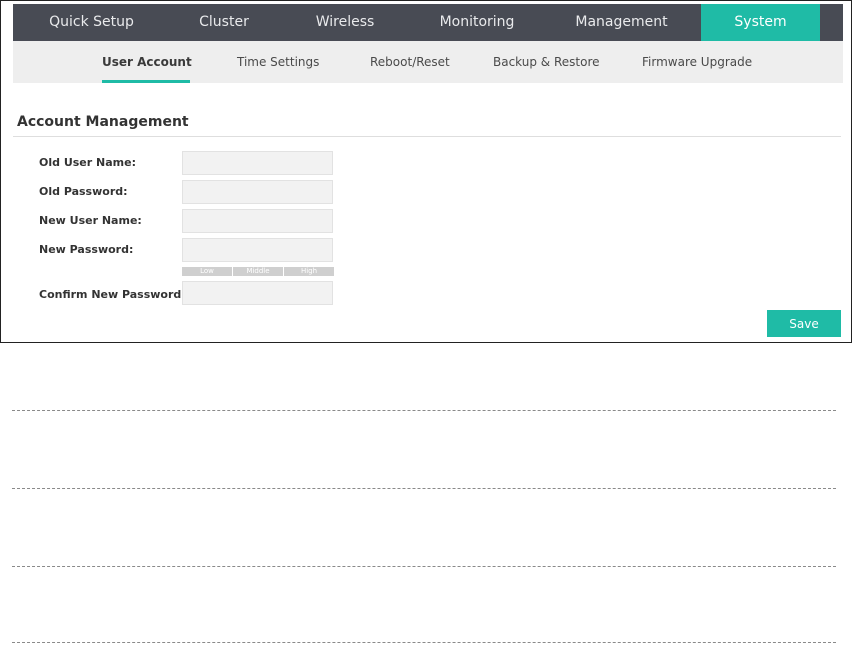  I want to click on tab-cluster: Cluster, so click(224, 22).